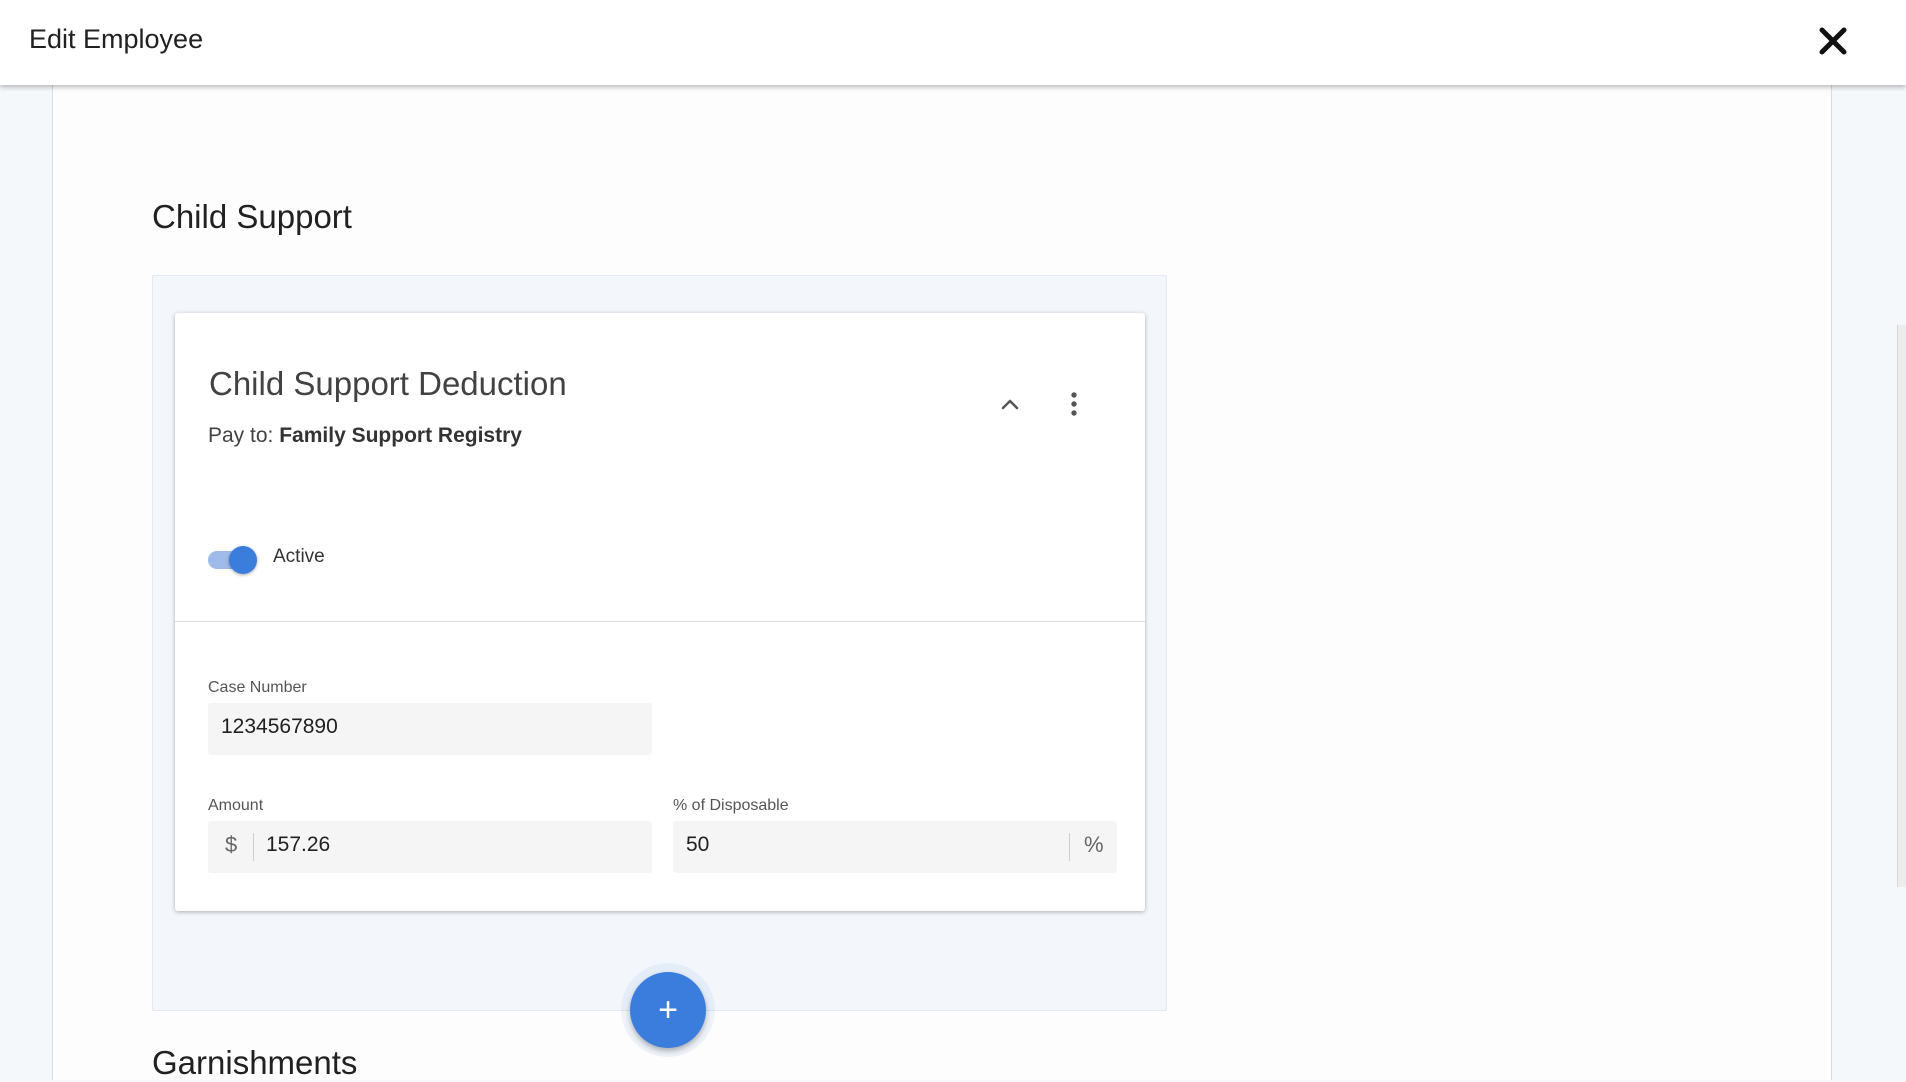  Describe the element at coordinates (698, 844) in the screenshot. I see `percent-disposable-value: 50` at that location.